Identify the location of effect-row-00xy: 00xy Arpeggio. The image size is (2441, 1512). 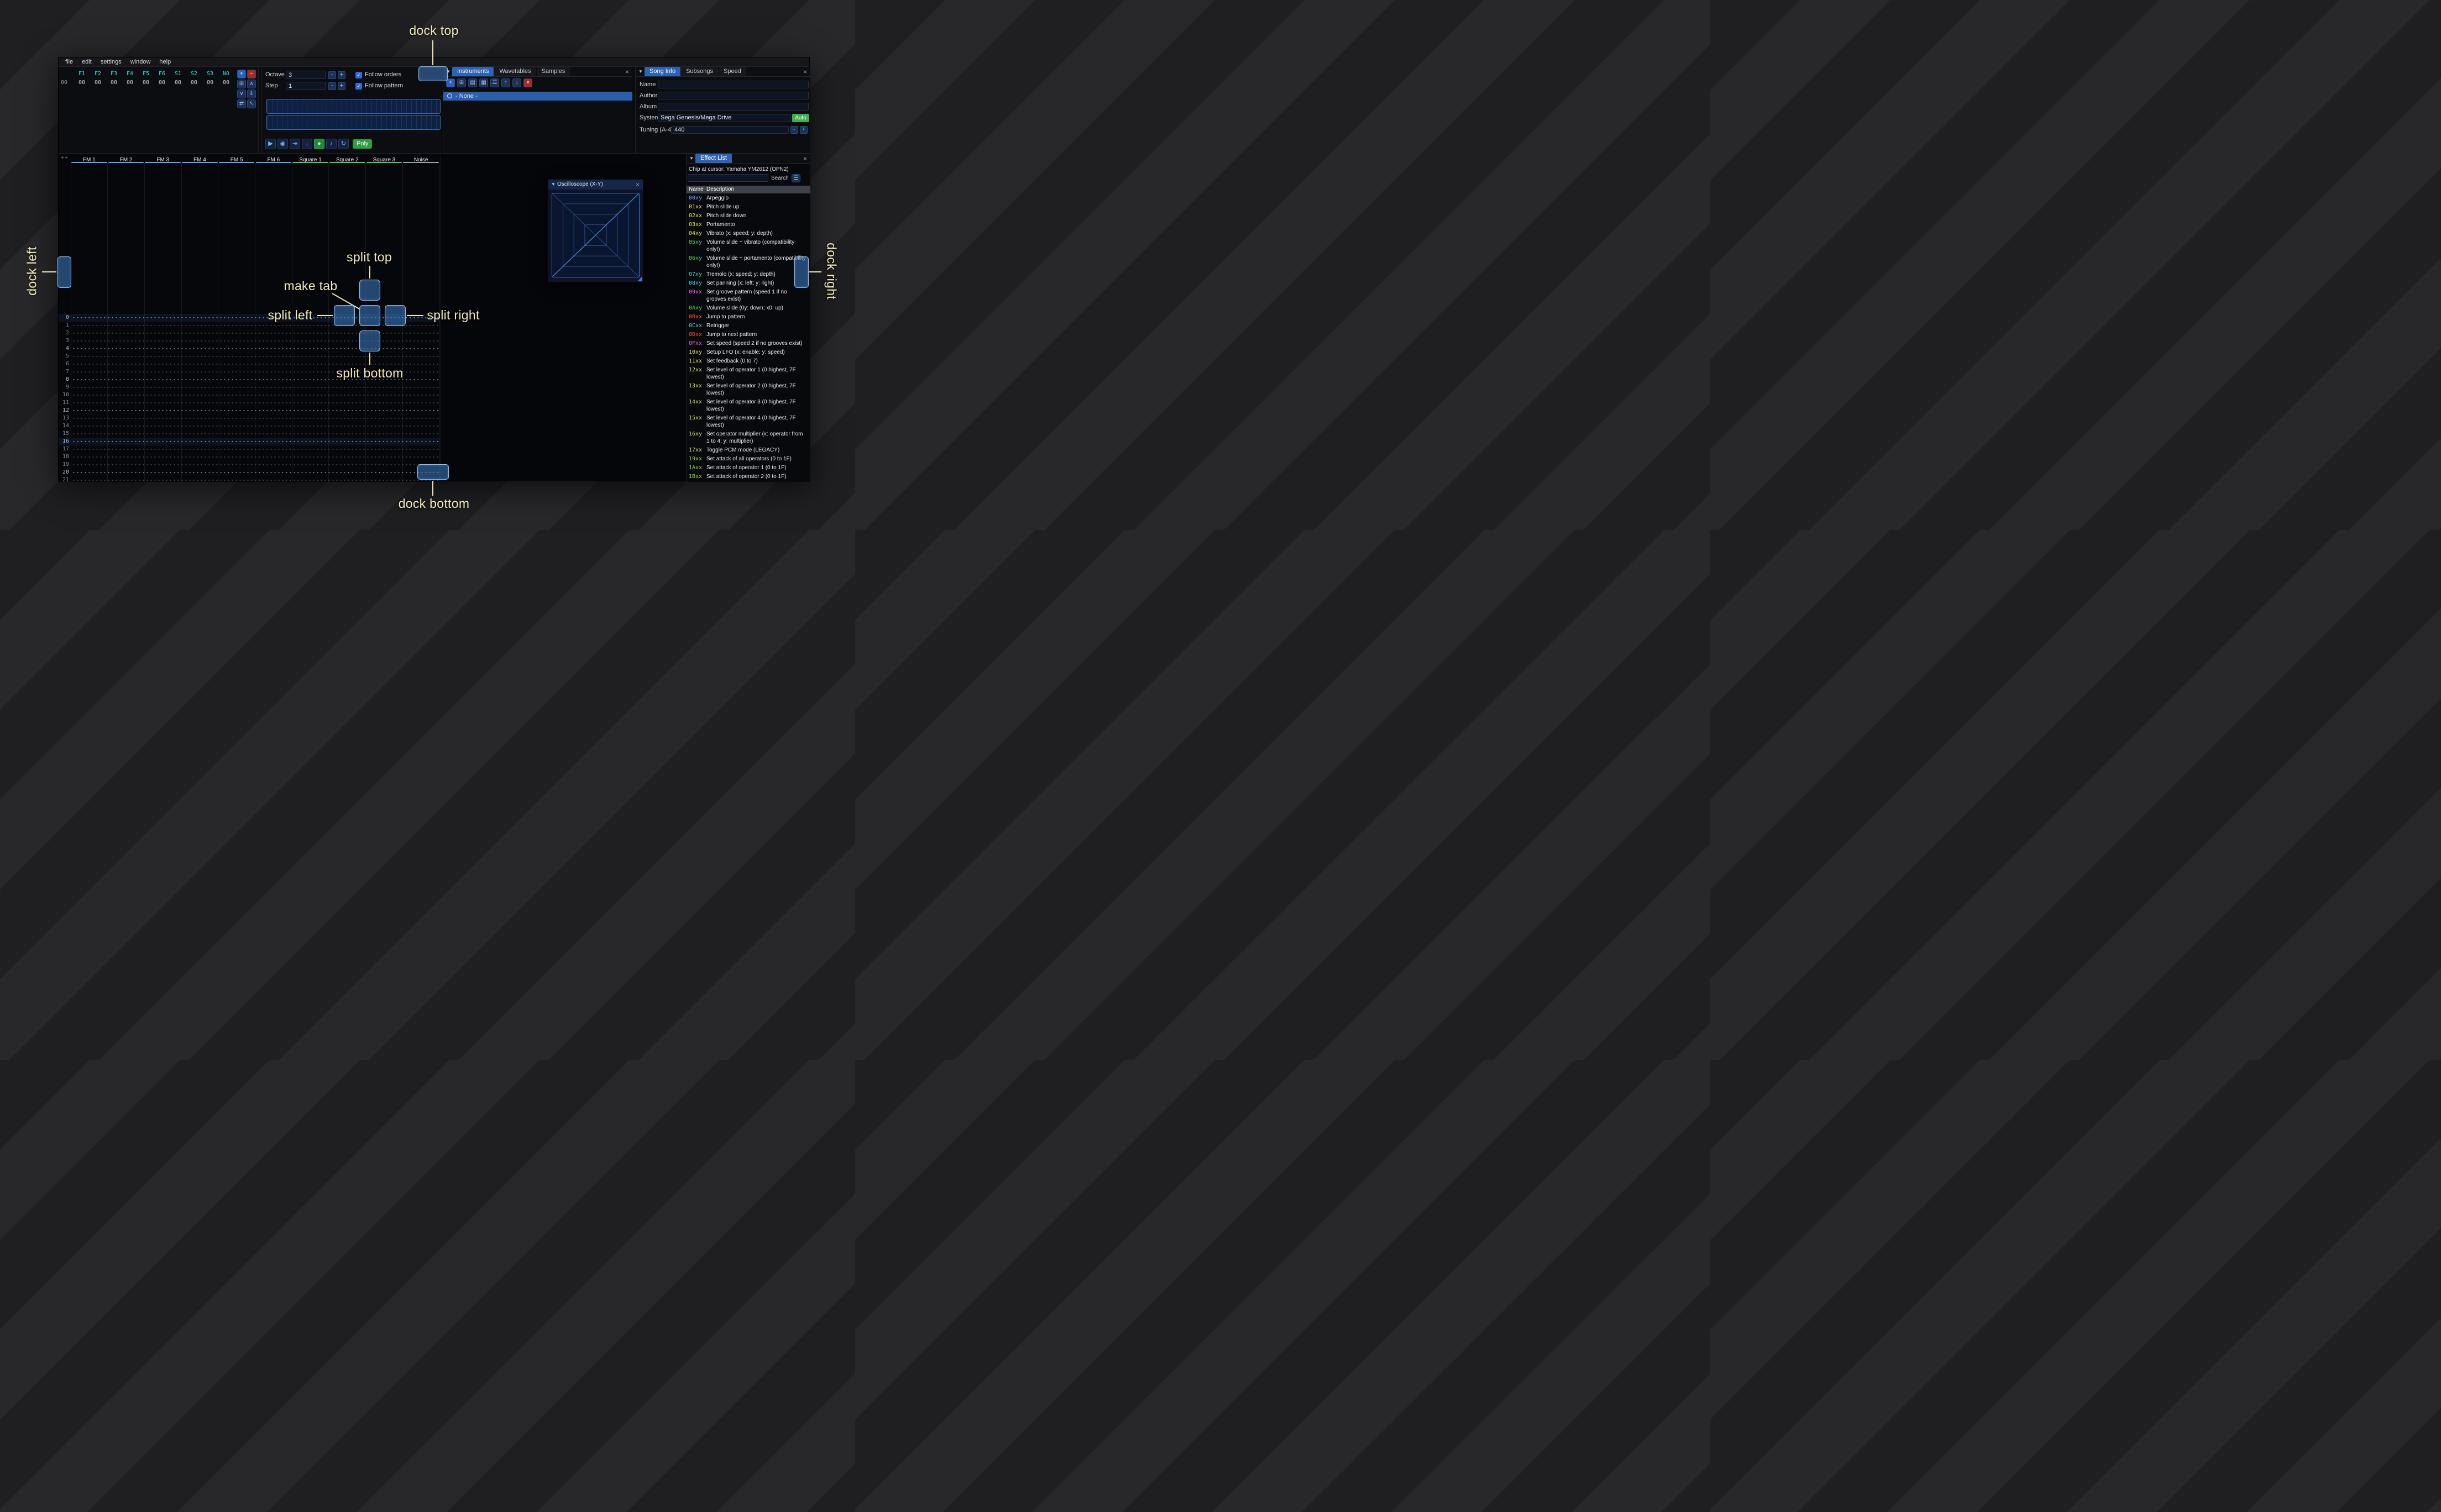
(748, 198).